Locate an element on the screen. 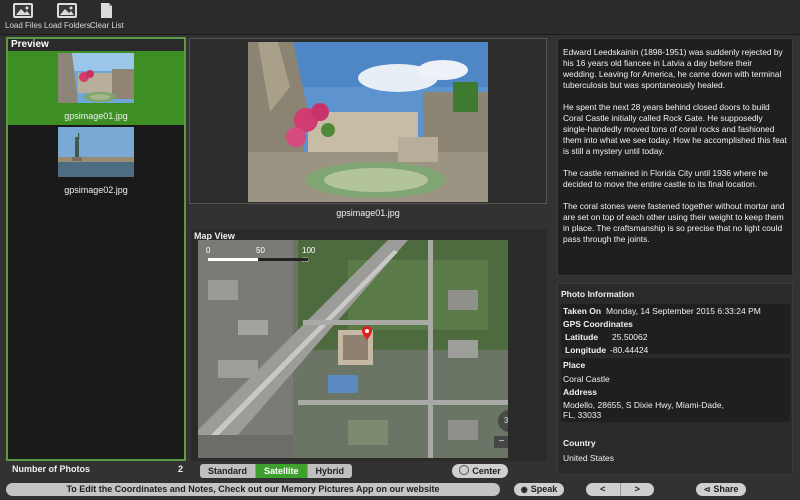 The height and width of the screenshot is (500, 800). scale-label-100: 100 m is located at coordinates (309, 255).